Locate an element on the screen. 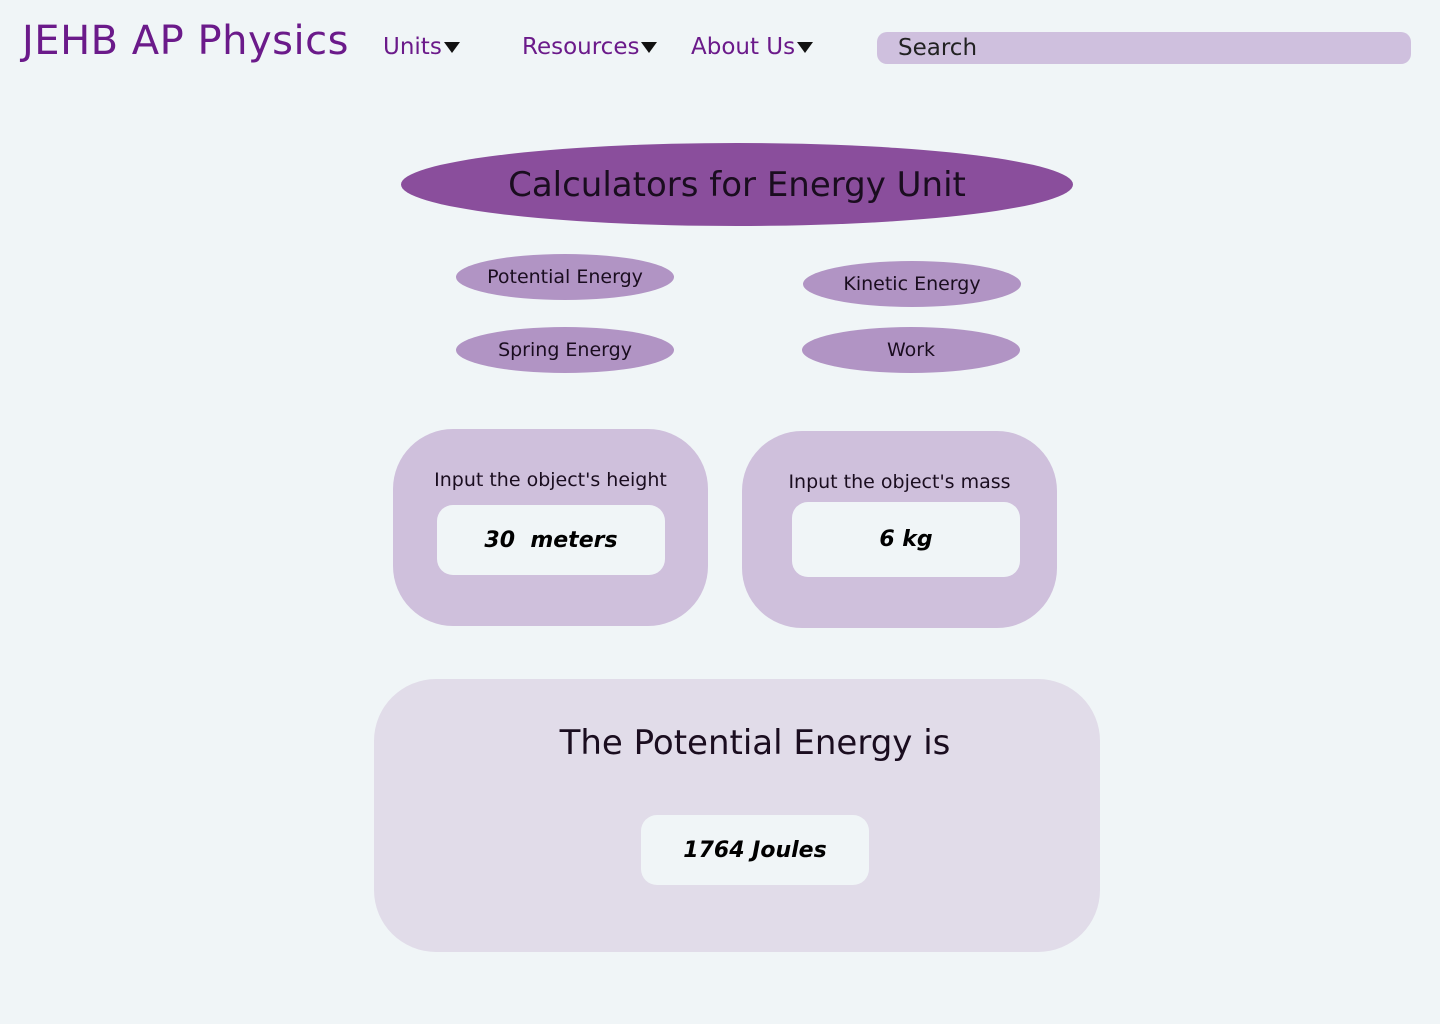 This screenshot has height=1024, width=1440. page-title-banner: Calculators for Energy Unit is located at coordinates (737, 184).